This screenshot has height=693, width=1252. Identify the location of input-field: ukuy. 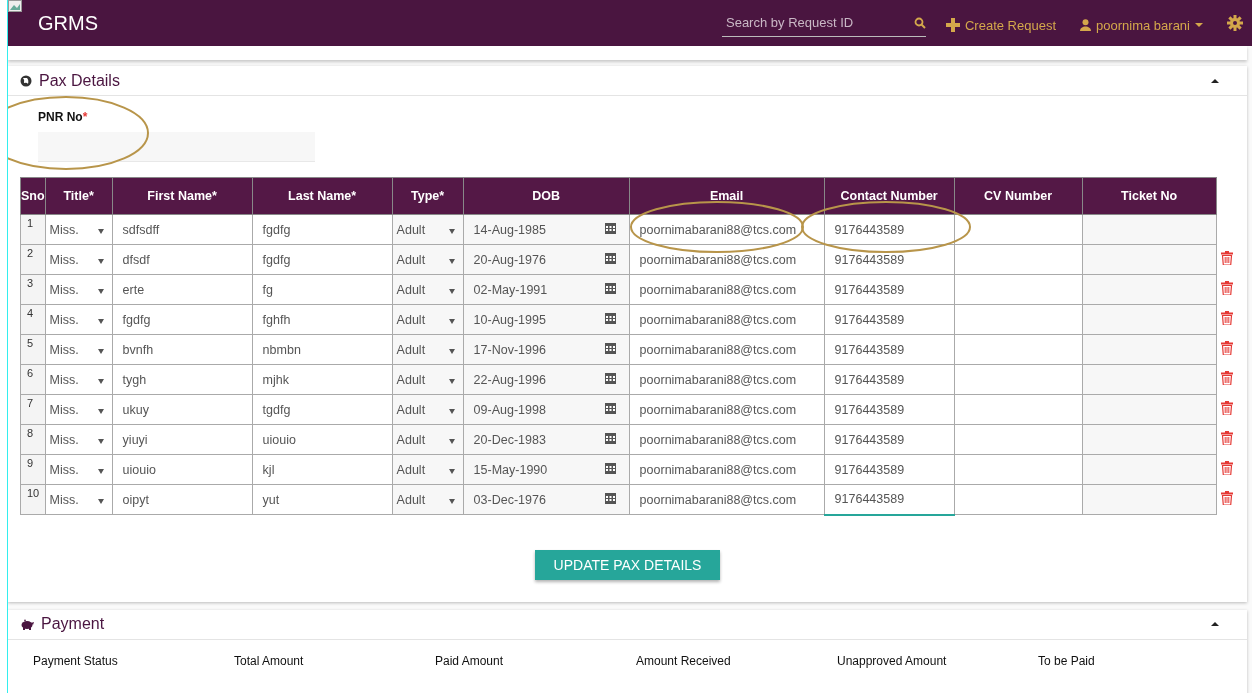
(182, 409).